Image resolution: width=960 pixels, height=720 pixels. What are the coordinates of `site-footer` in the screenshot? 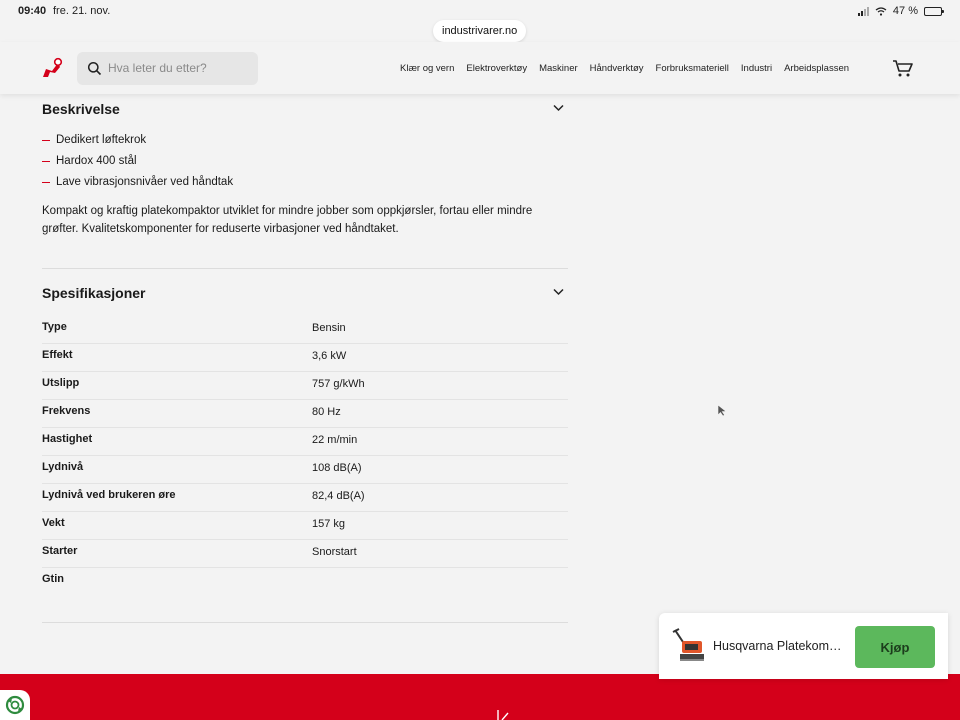 It's located at (480, 697).